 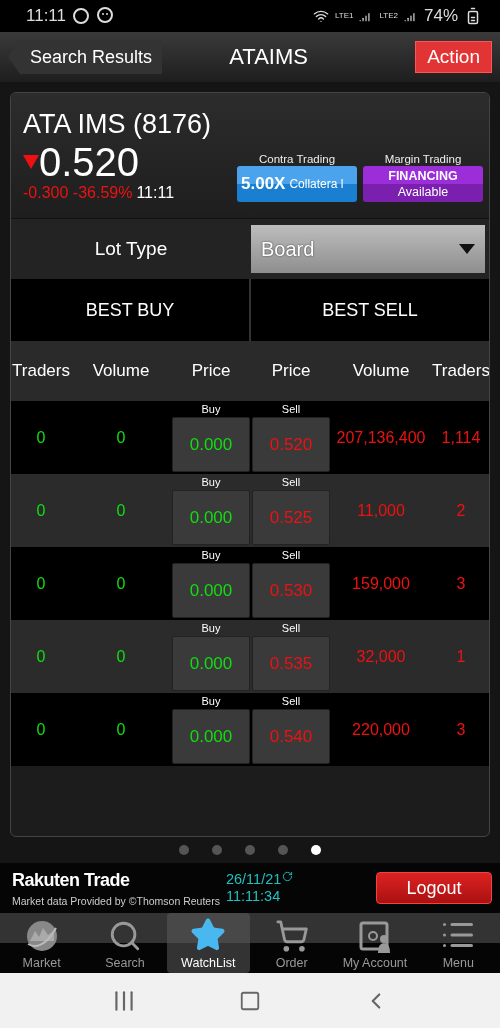 I want to click on table-cell-text: 1, so click(x=461, y=656).